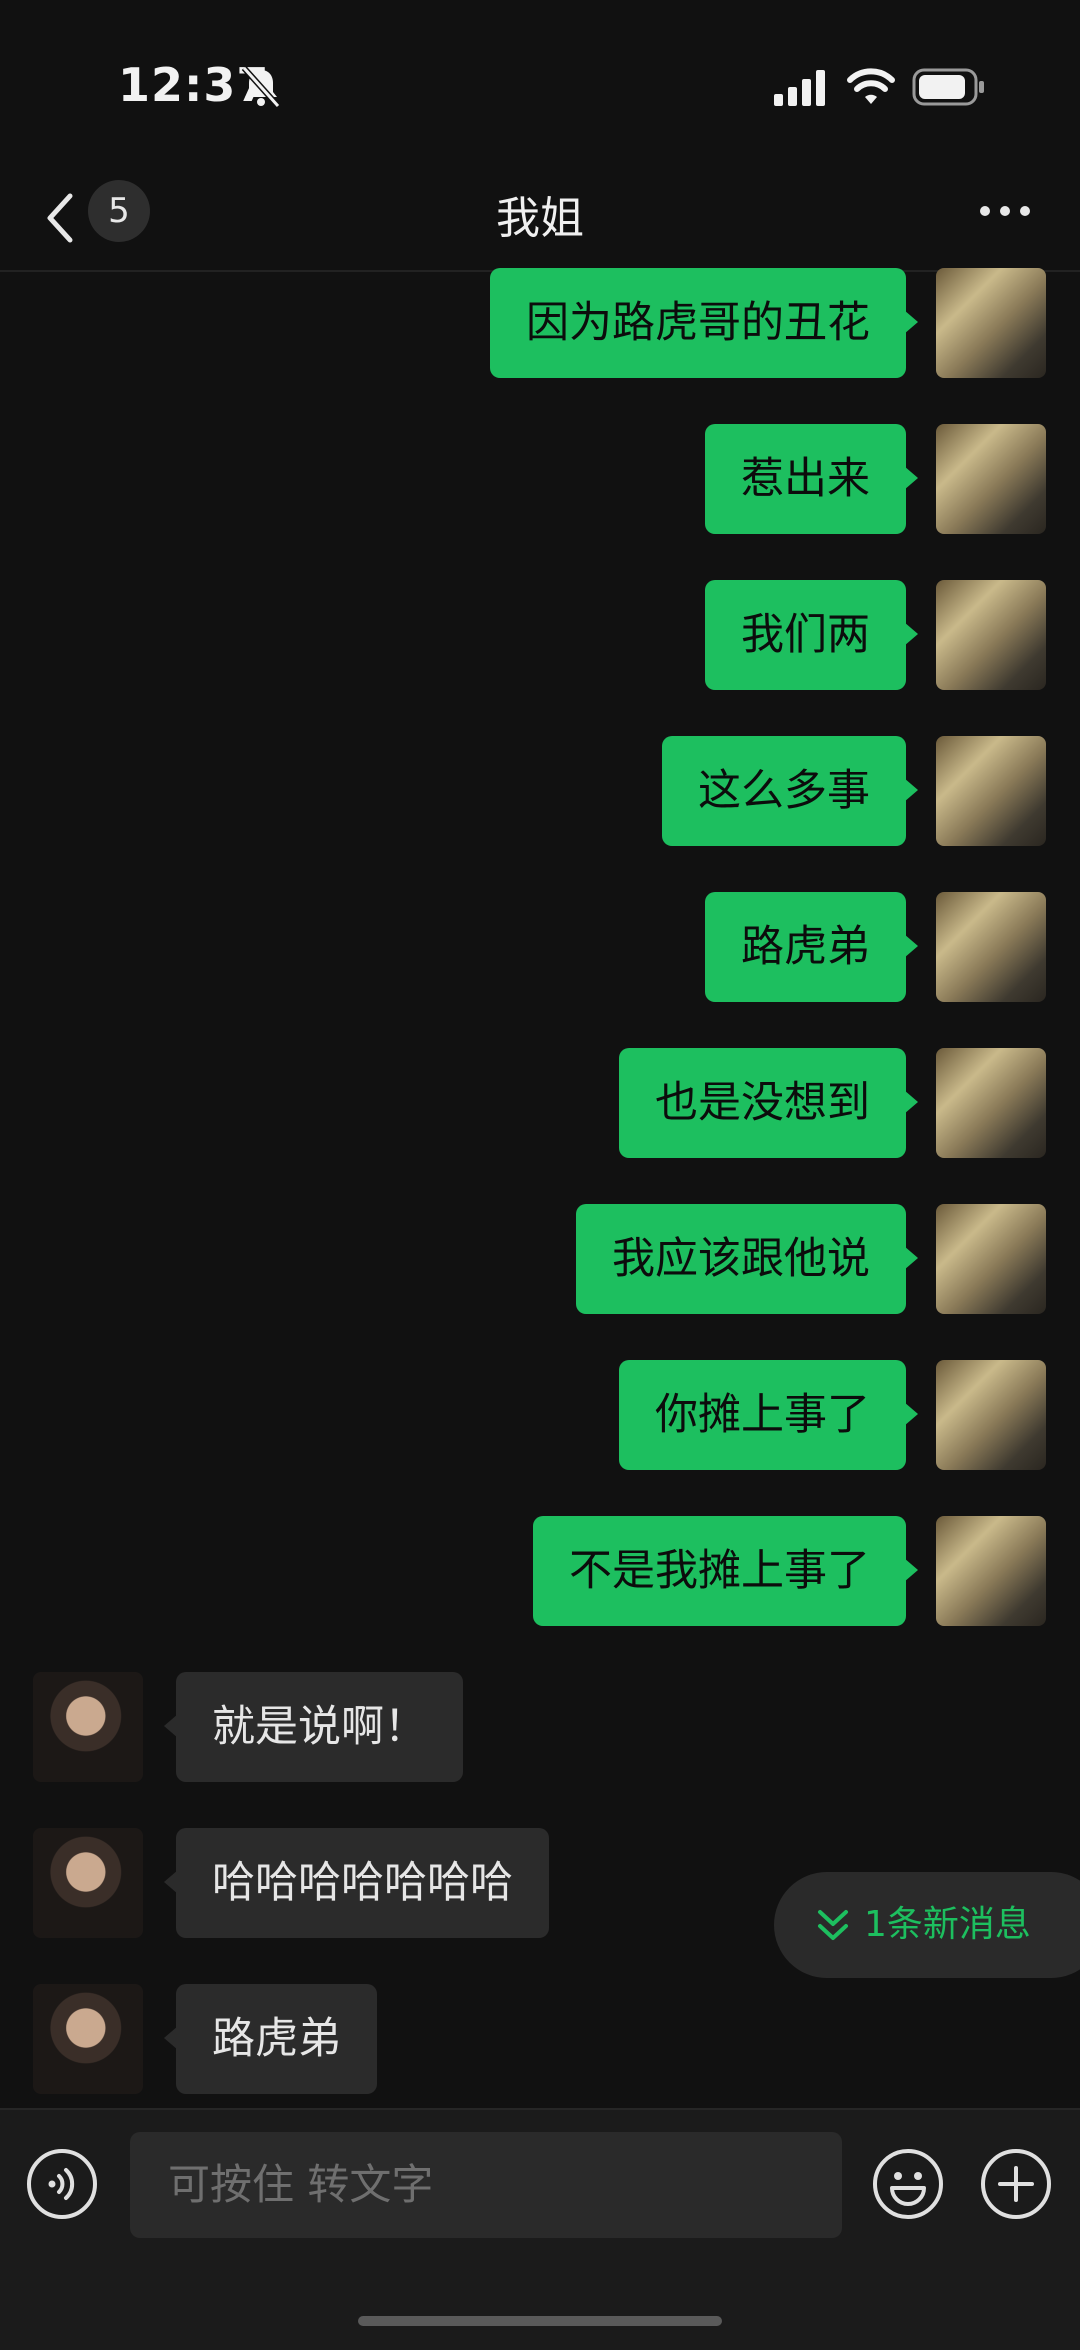 The image size is (1080, 2350). Describe the element at coordinates (719, 1571) in the screenshot. I see `outgoing-message-bubble: 不是我摊上事了` at that location.